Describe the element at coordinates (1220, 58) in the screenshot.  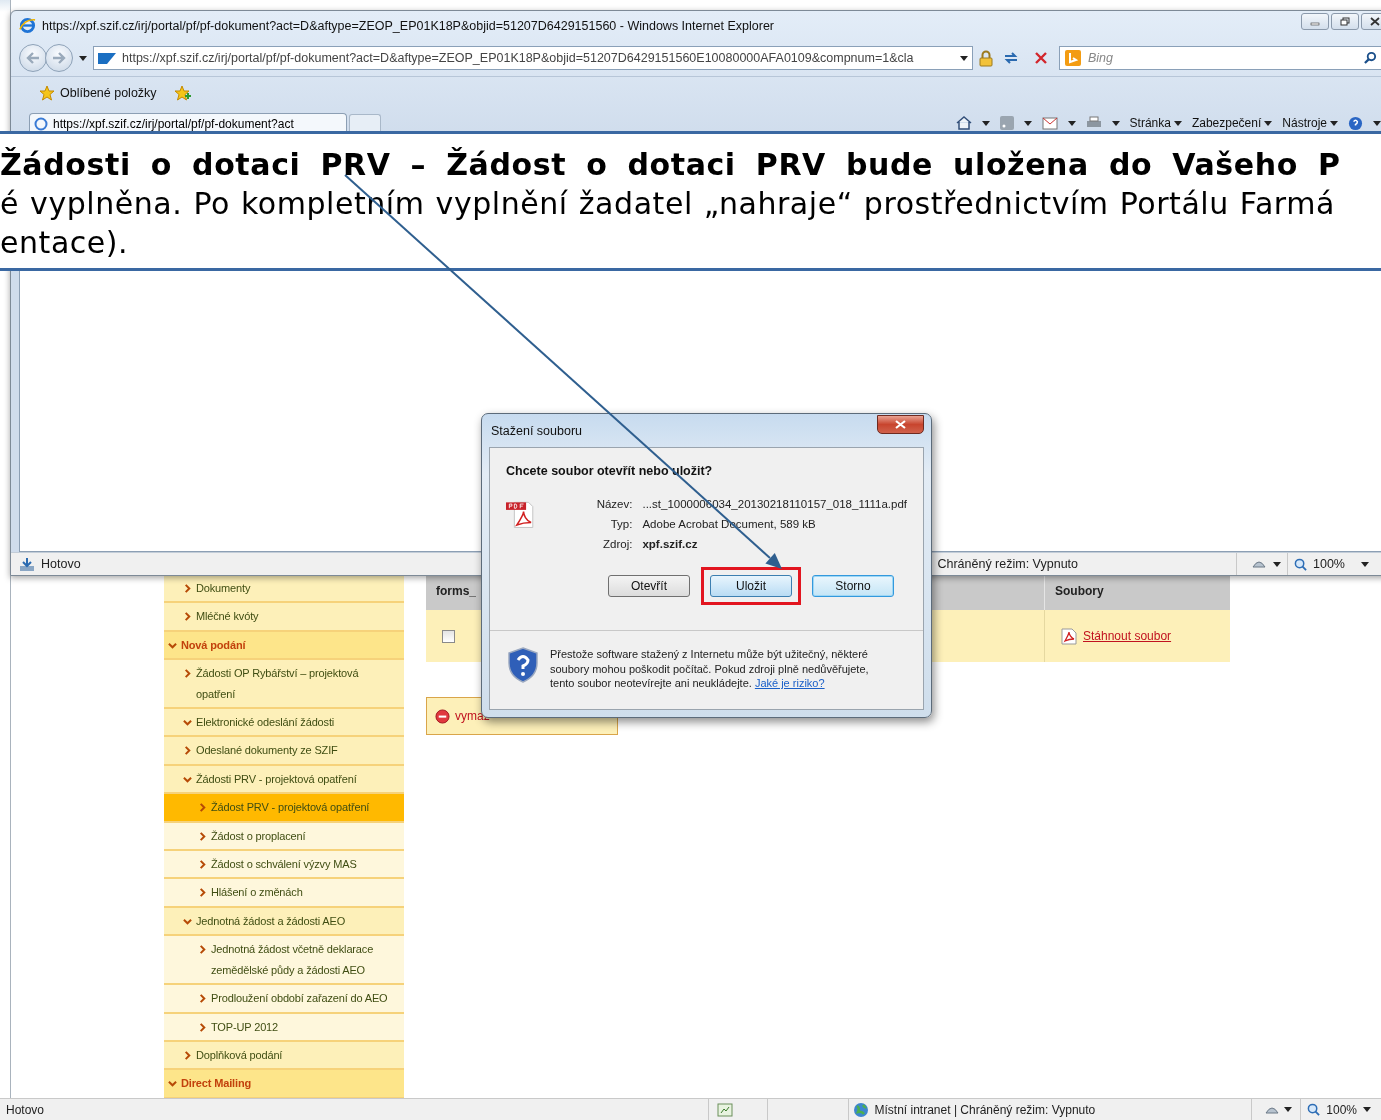
I see `search-field: Bing` at that location.